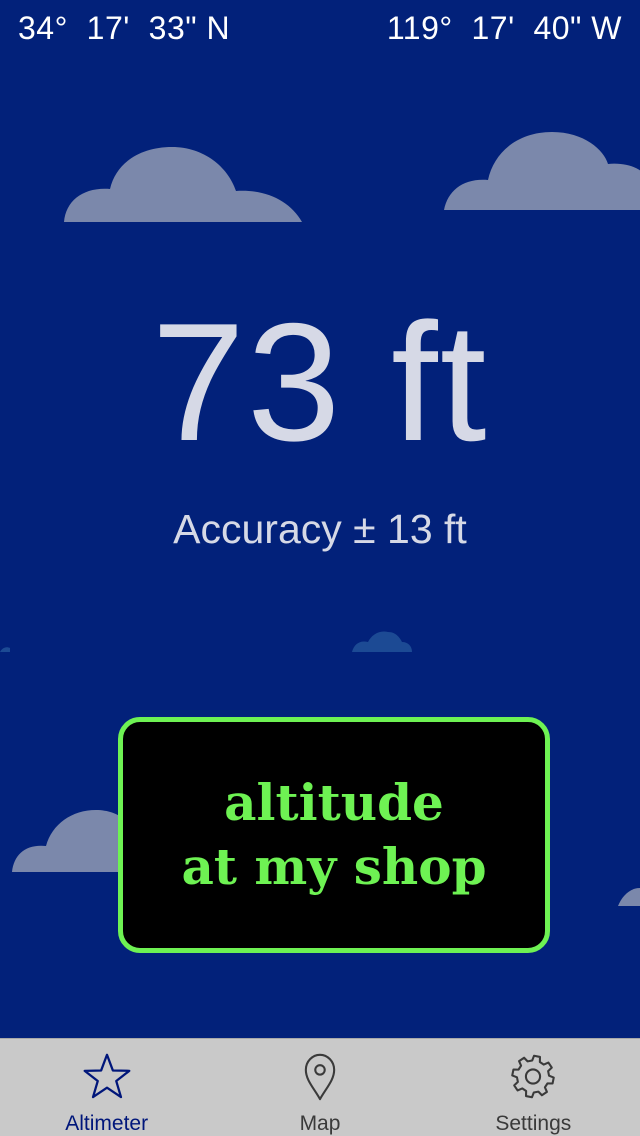 This screenshot has height=1136, width=640. Describe the element at coordinates (320, 1123) in the screenshot. I see `tab-label: Map` at that location.